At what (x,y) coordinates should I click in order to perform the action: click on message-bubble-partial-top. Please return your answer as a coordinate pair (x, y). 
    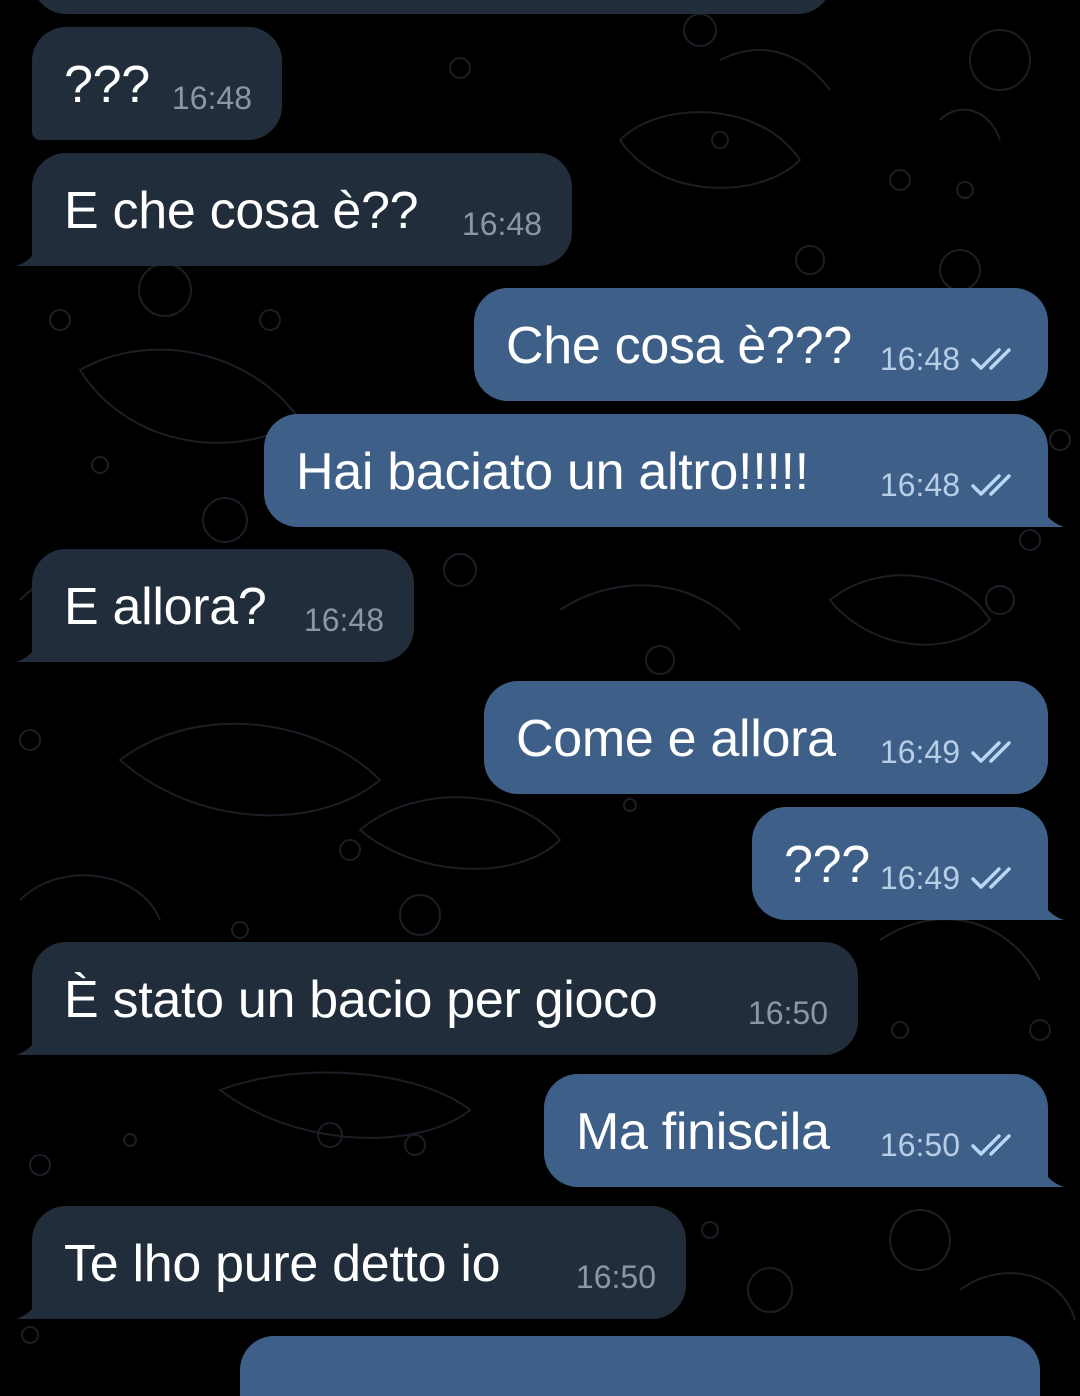
    Looking at the image, I should click on (432, 7).